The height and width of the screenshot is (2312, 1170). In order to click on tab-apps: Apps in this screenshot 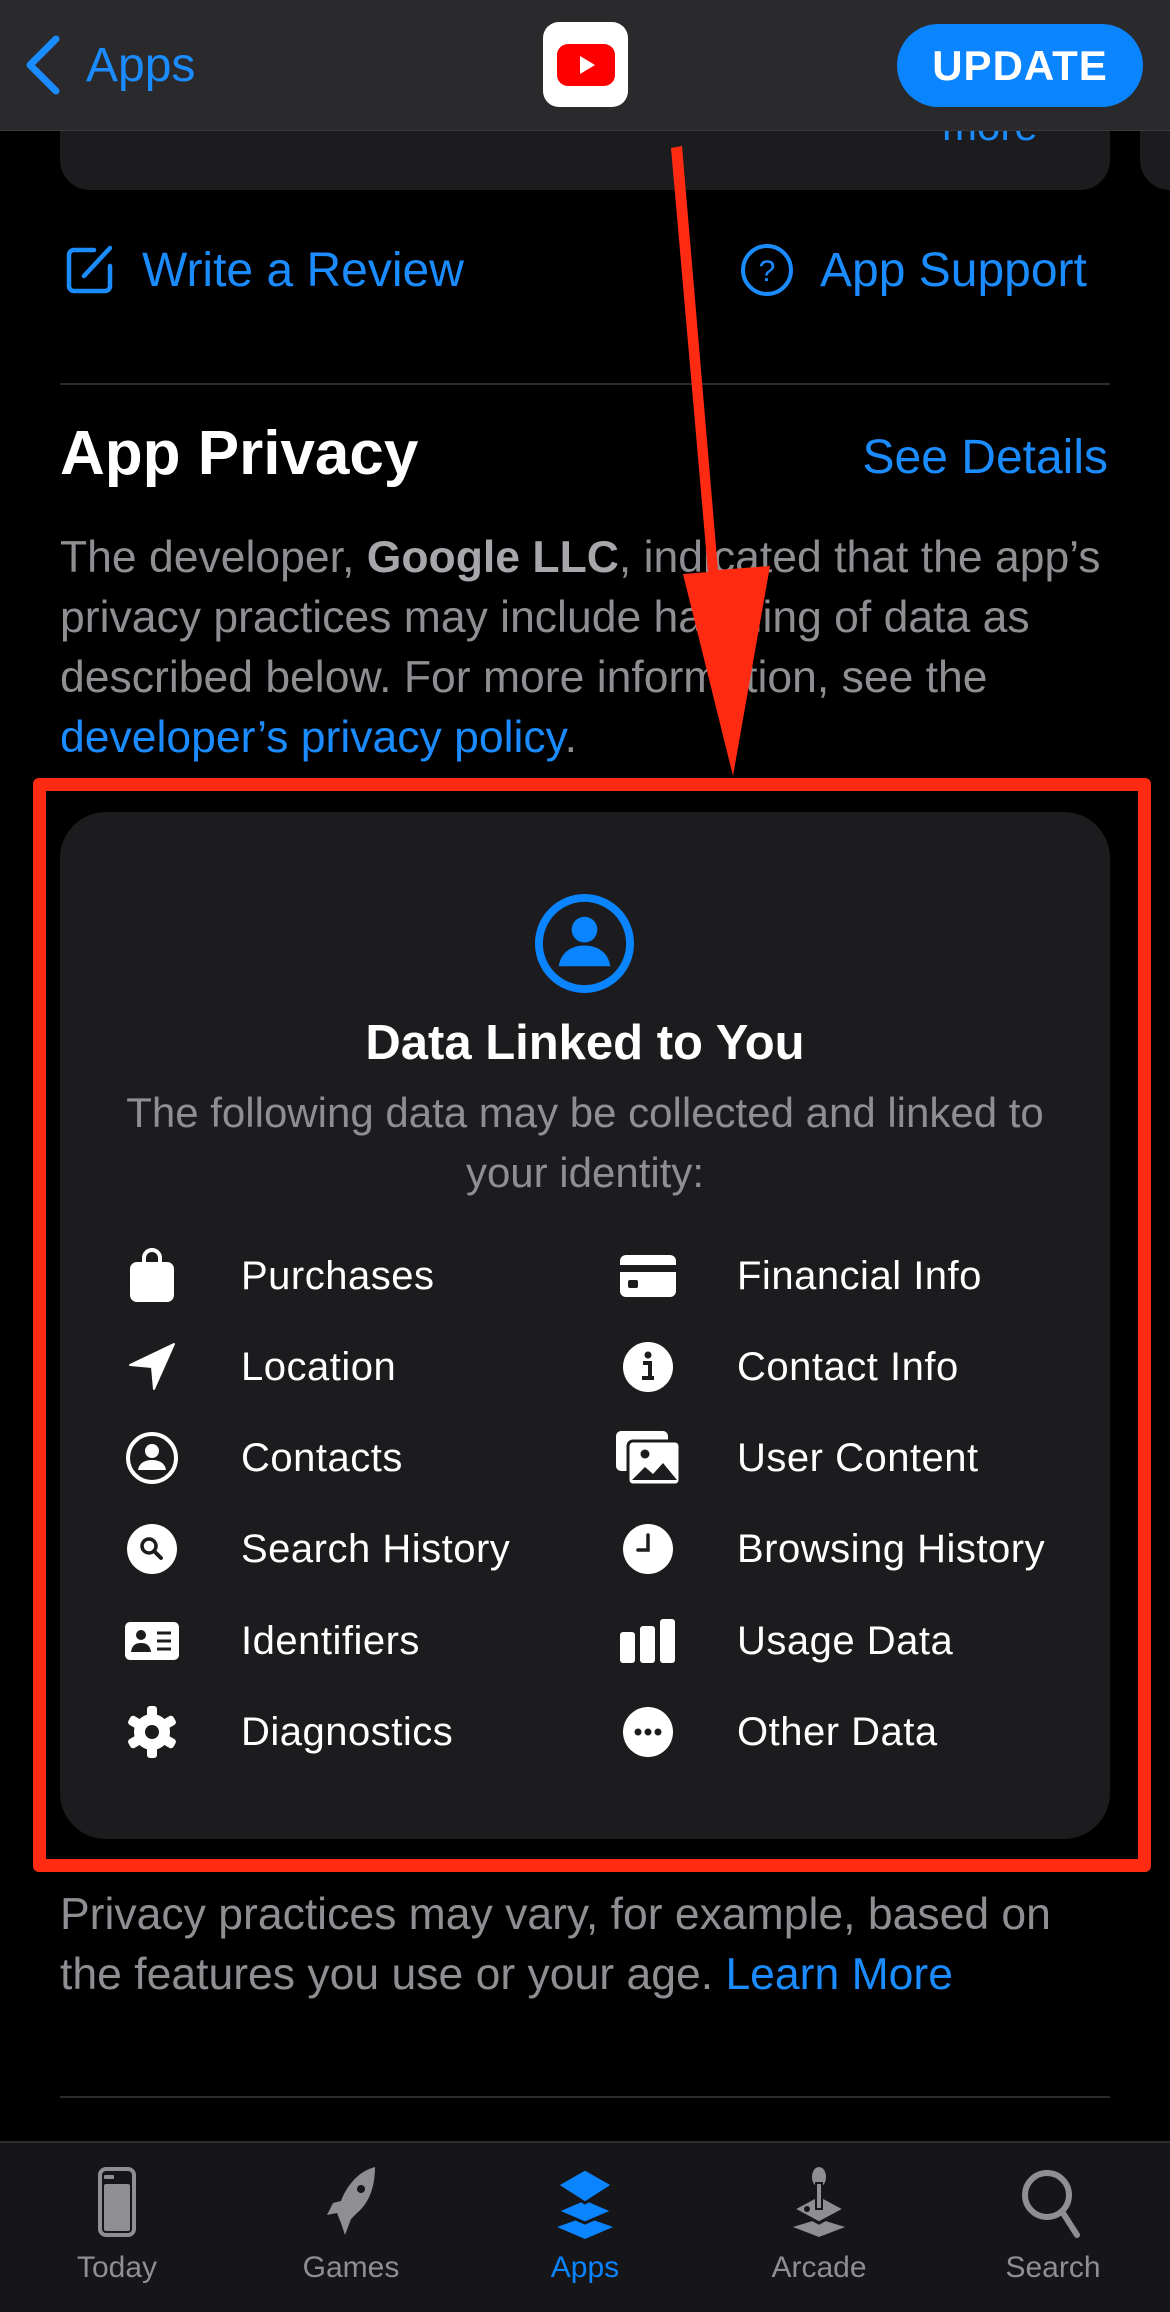, I will do `click(585, 2227)`.